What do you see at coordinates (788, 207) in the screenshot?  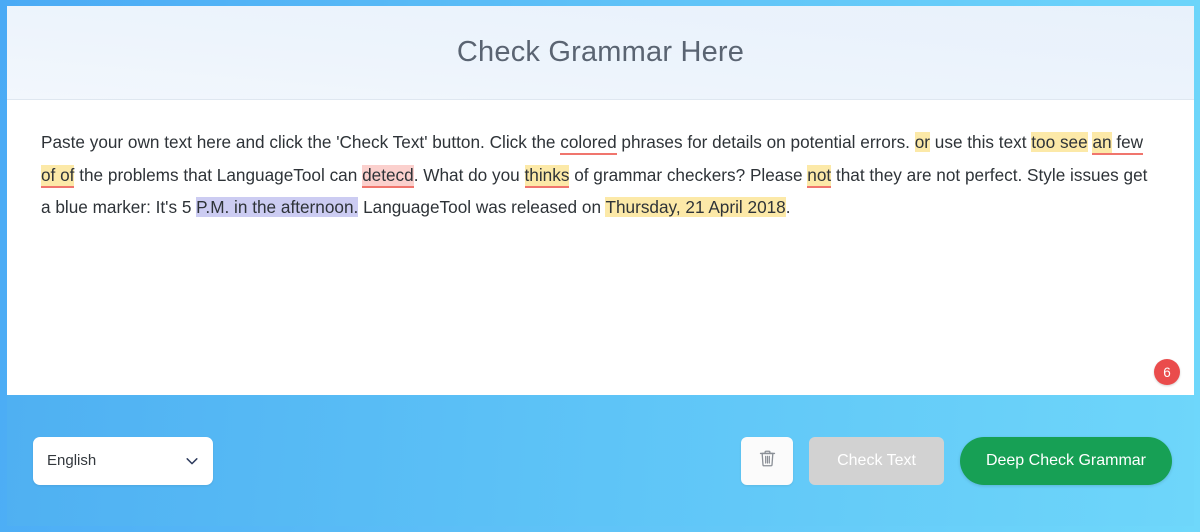 I see `text-segment: .` at bounding box center [788, 207].